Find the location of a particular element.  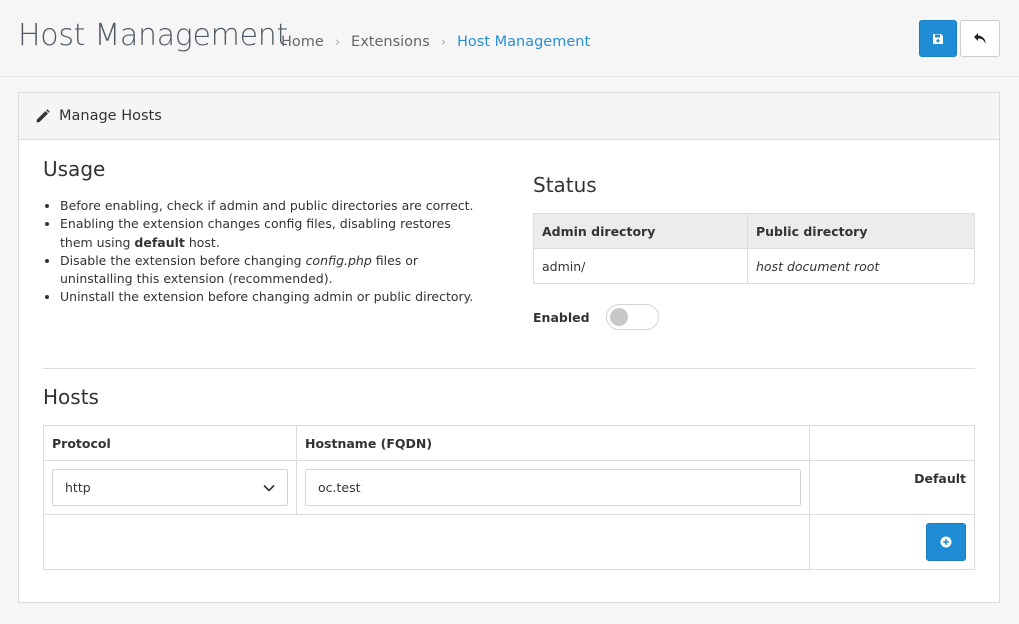

table-row: http oc.test Default is located at coordinates (509, 487).